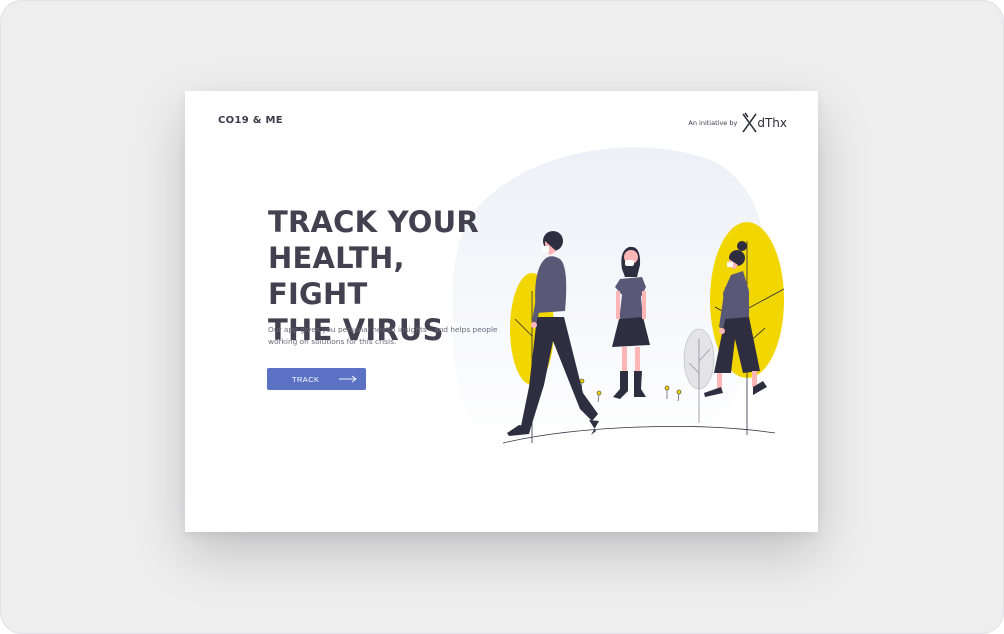 The image size is (1004, 634). What do you see at coordinates (306, 379) in the screenshot?
I see `track-button-label: TRACK` at bounding box center [306, 379].